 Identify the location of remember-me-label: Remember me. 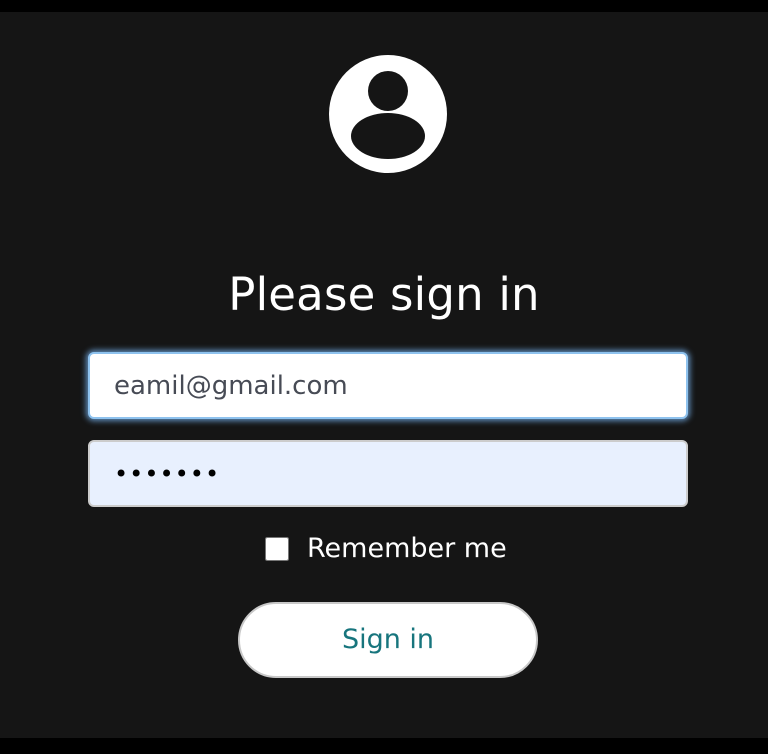
(407, 548).